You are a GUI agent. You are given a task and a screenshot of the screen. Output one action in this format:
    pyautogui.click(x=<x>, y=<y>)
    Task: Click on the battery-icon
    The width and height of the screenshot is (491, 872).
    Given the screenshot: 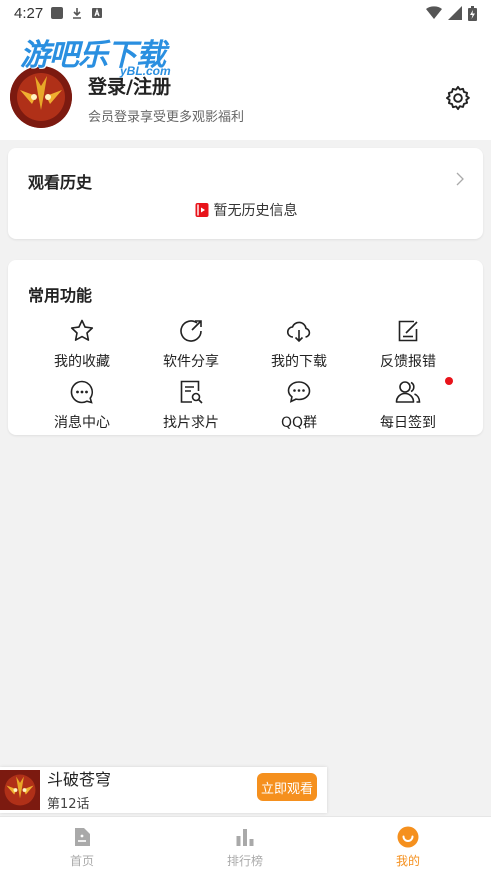 What is the action you would take?
    pyautogui.click(x=472, y=13)
    